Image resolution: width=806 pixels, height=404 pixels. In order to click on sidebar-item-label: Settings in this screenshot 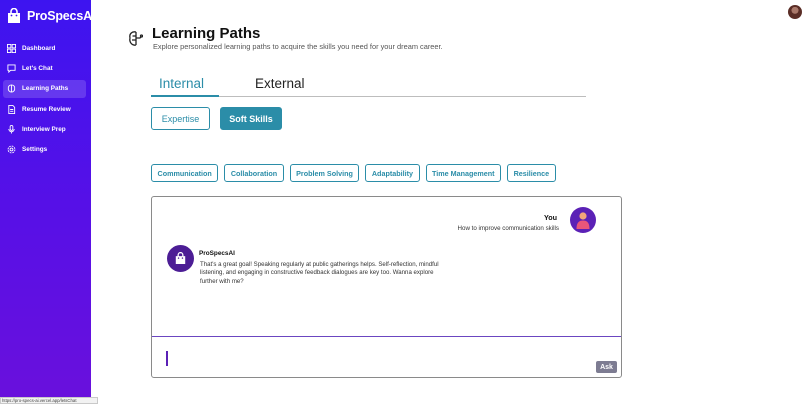, I will do `click(35, 150)`.